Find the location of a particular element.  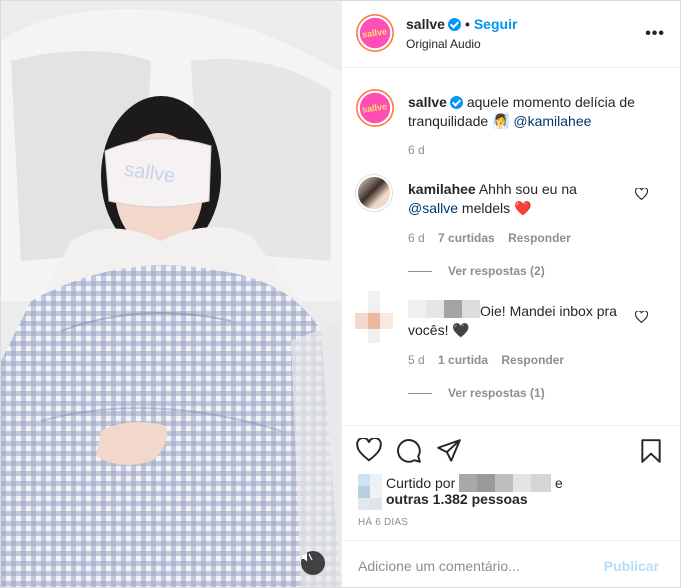

comment-2-meta: 5 d 1 curtida Responder is located at coordinates (486, 360).